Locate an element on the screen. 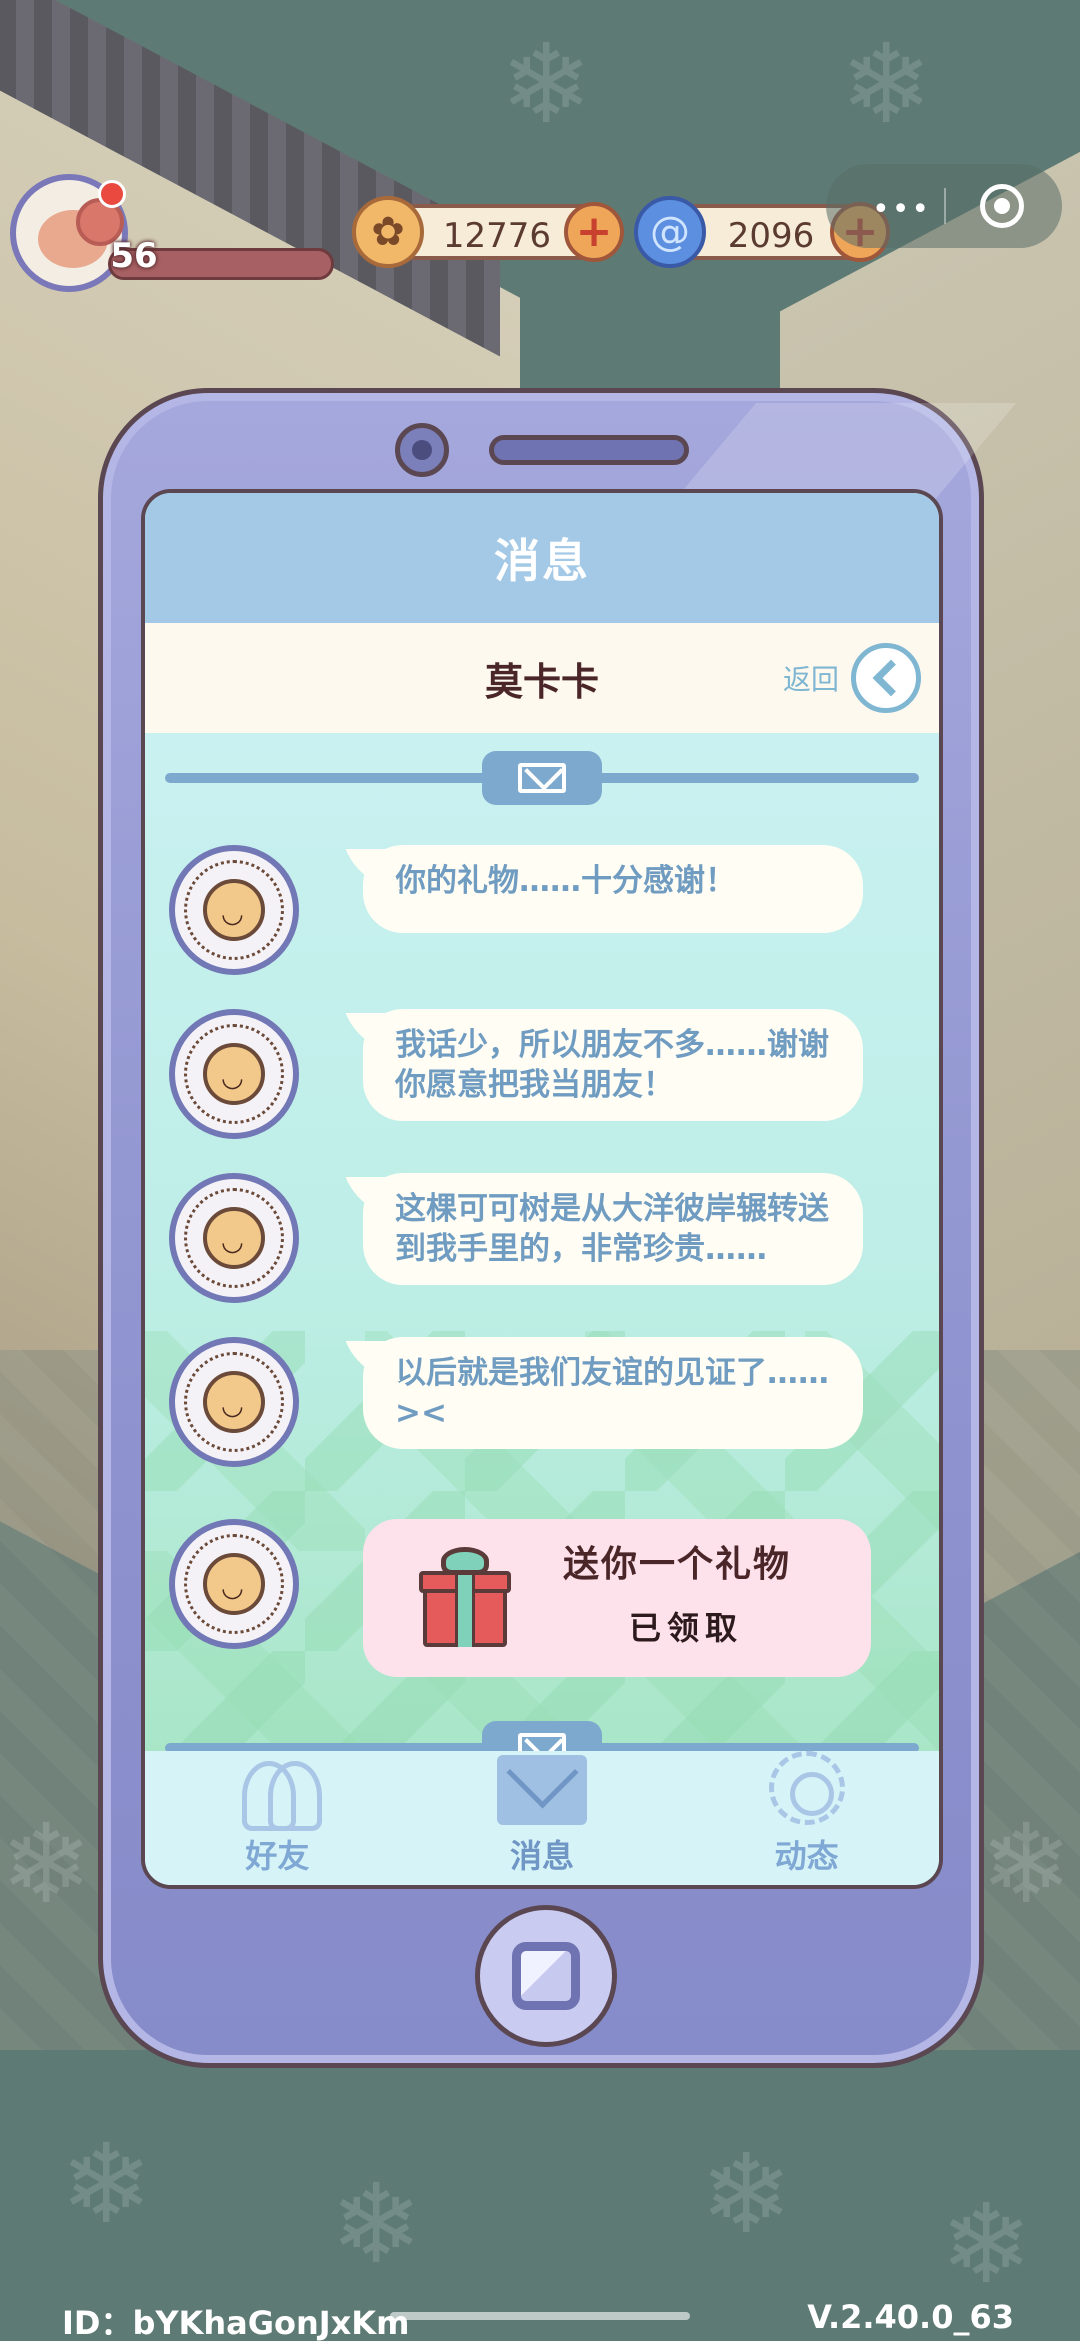 The height and width of the screenshot is (2341, 1080). camera-icon is located at coordinates (422, 450).